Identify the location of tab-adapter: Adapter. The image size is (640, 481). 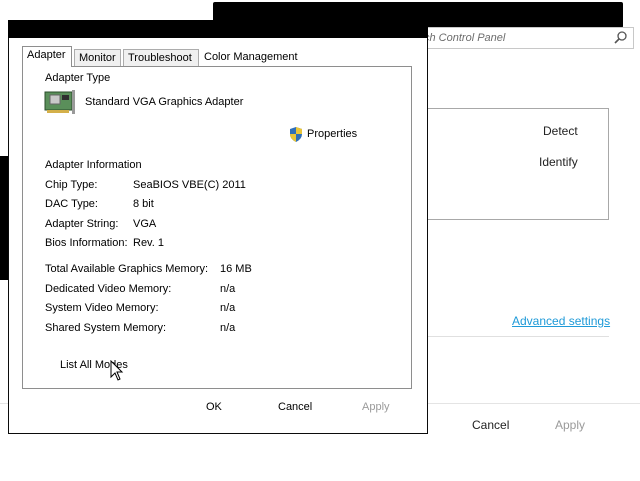
(47, 56).